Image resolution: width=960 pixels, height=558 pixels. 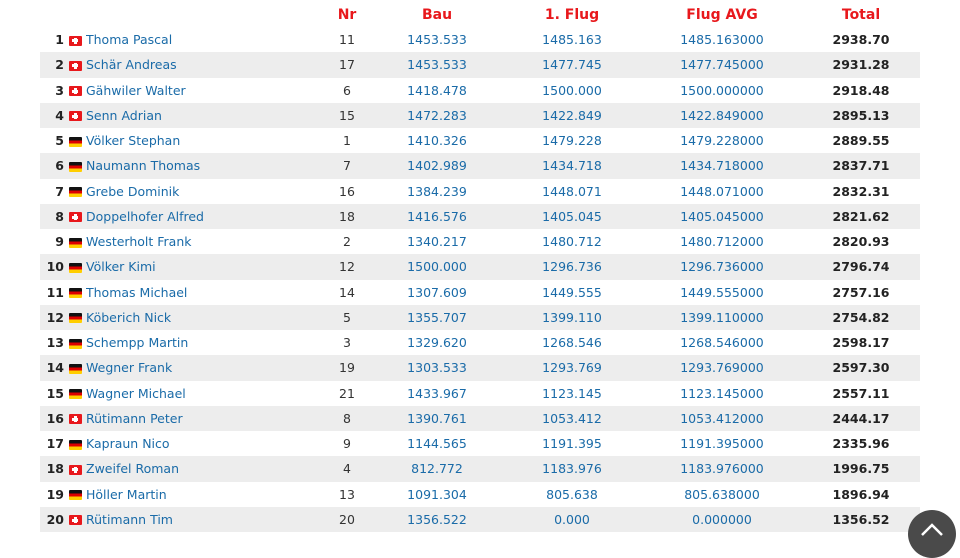 I want to click on flug1-link: 1479.228, so click(x=572, y=140).